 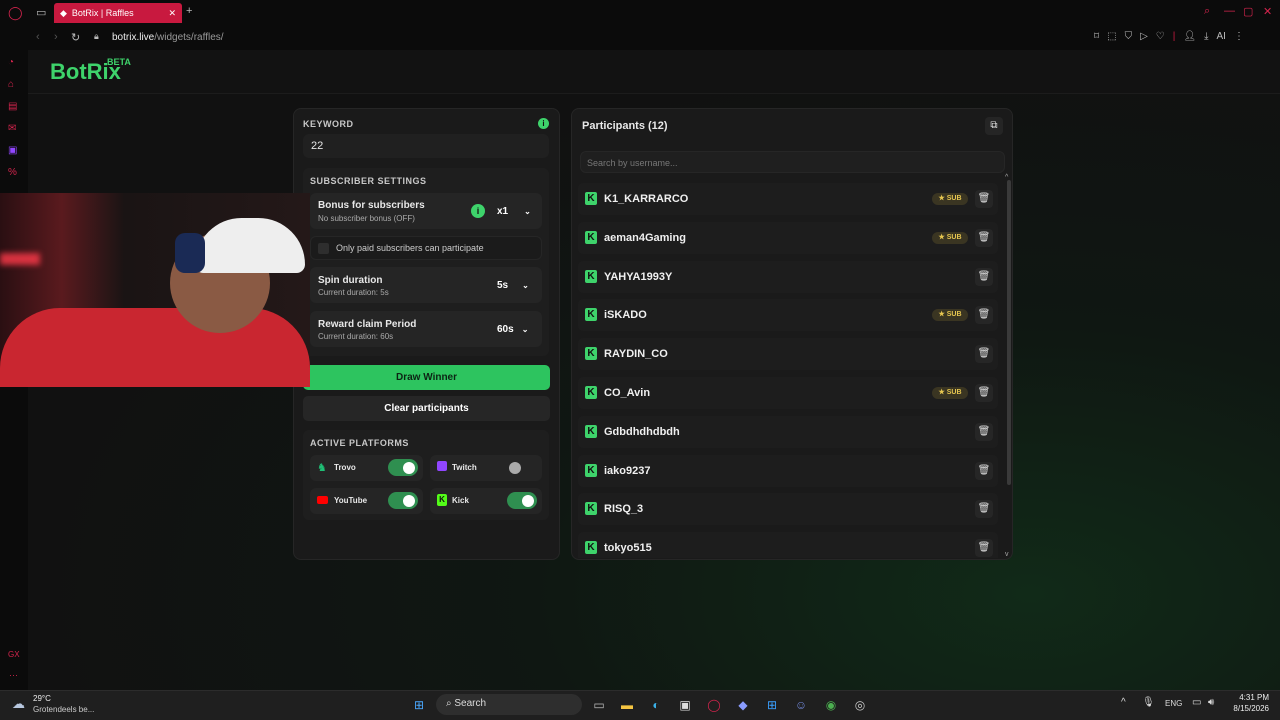 I want to click on tray-expand-icon: ^, so click(x=1123, y=702).